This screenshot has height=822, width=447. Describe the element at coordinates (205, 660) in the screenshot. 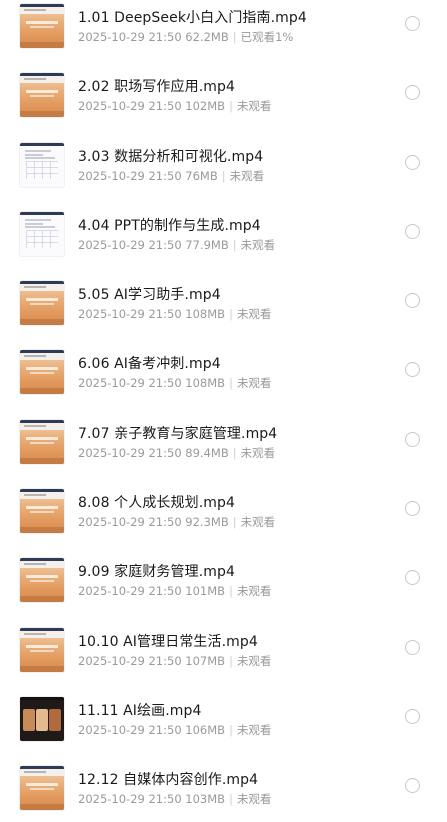

I see `file-size: 107MB` at that location.